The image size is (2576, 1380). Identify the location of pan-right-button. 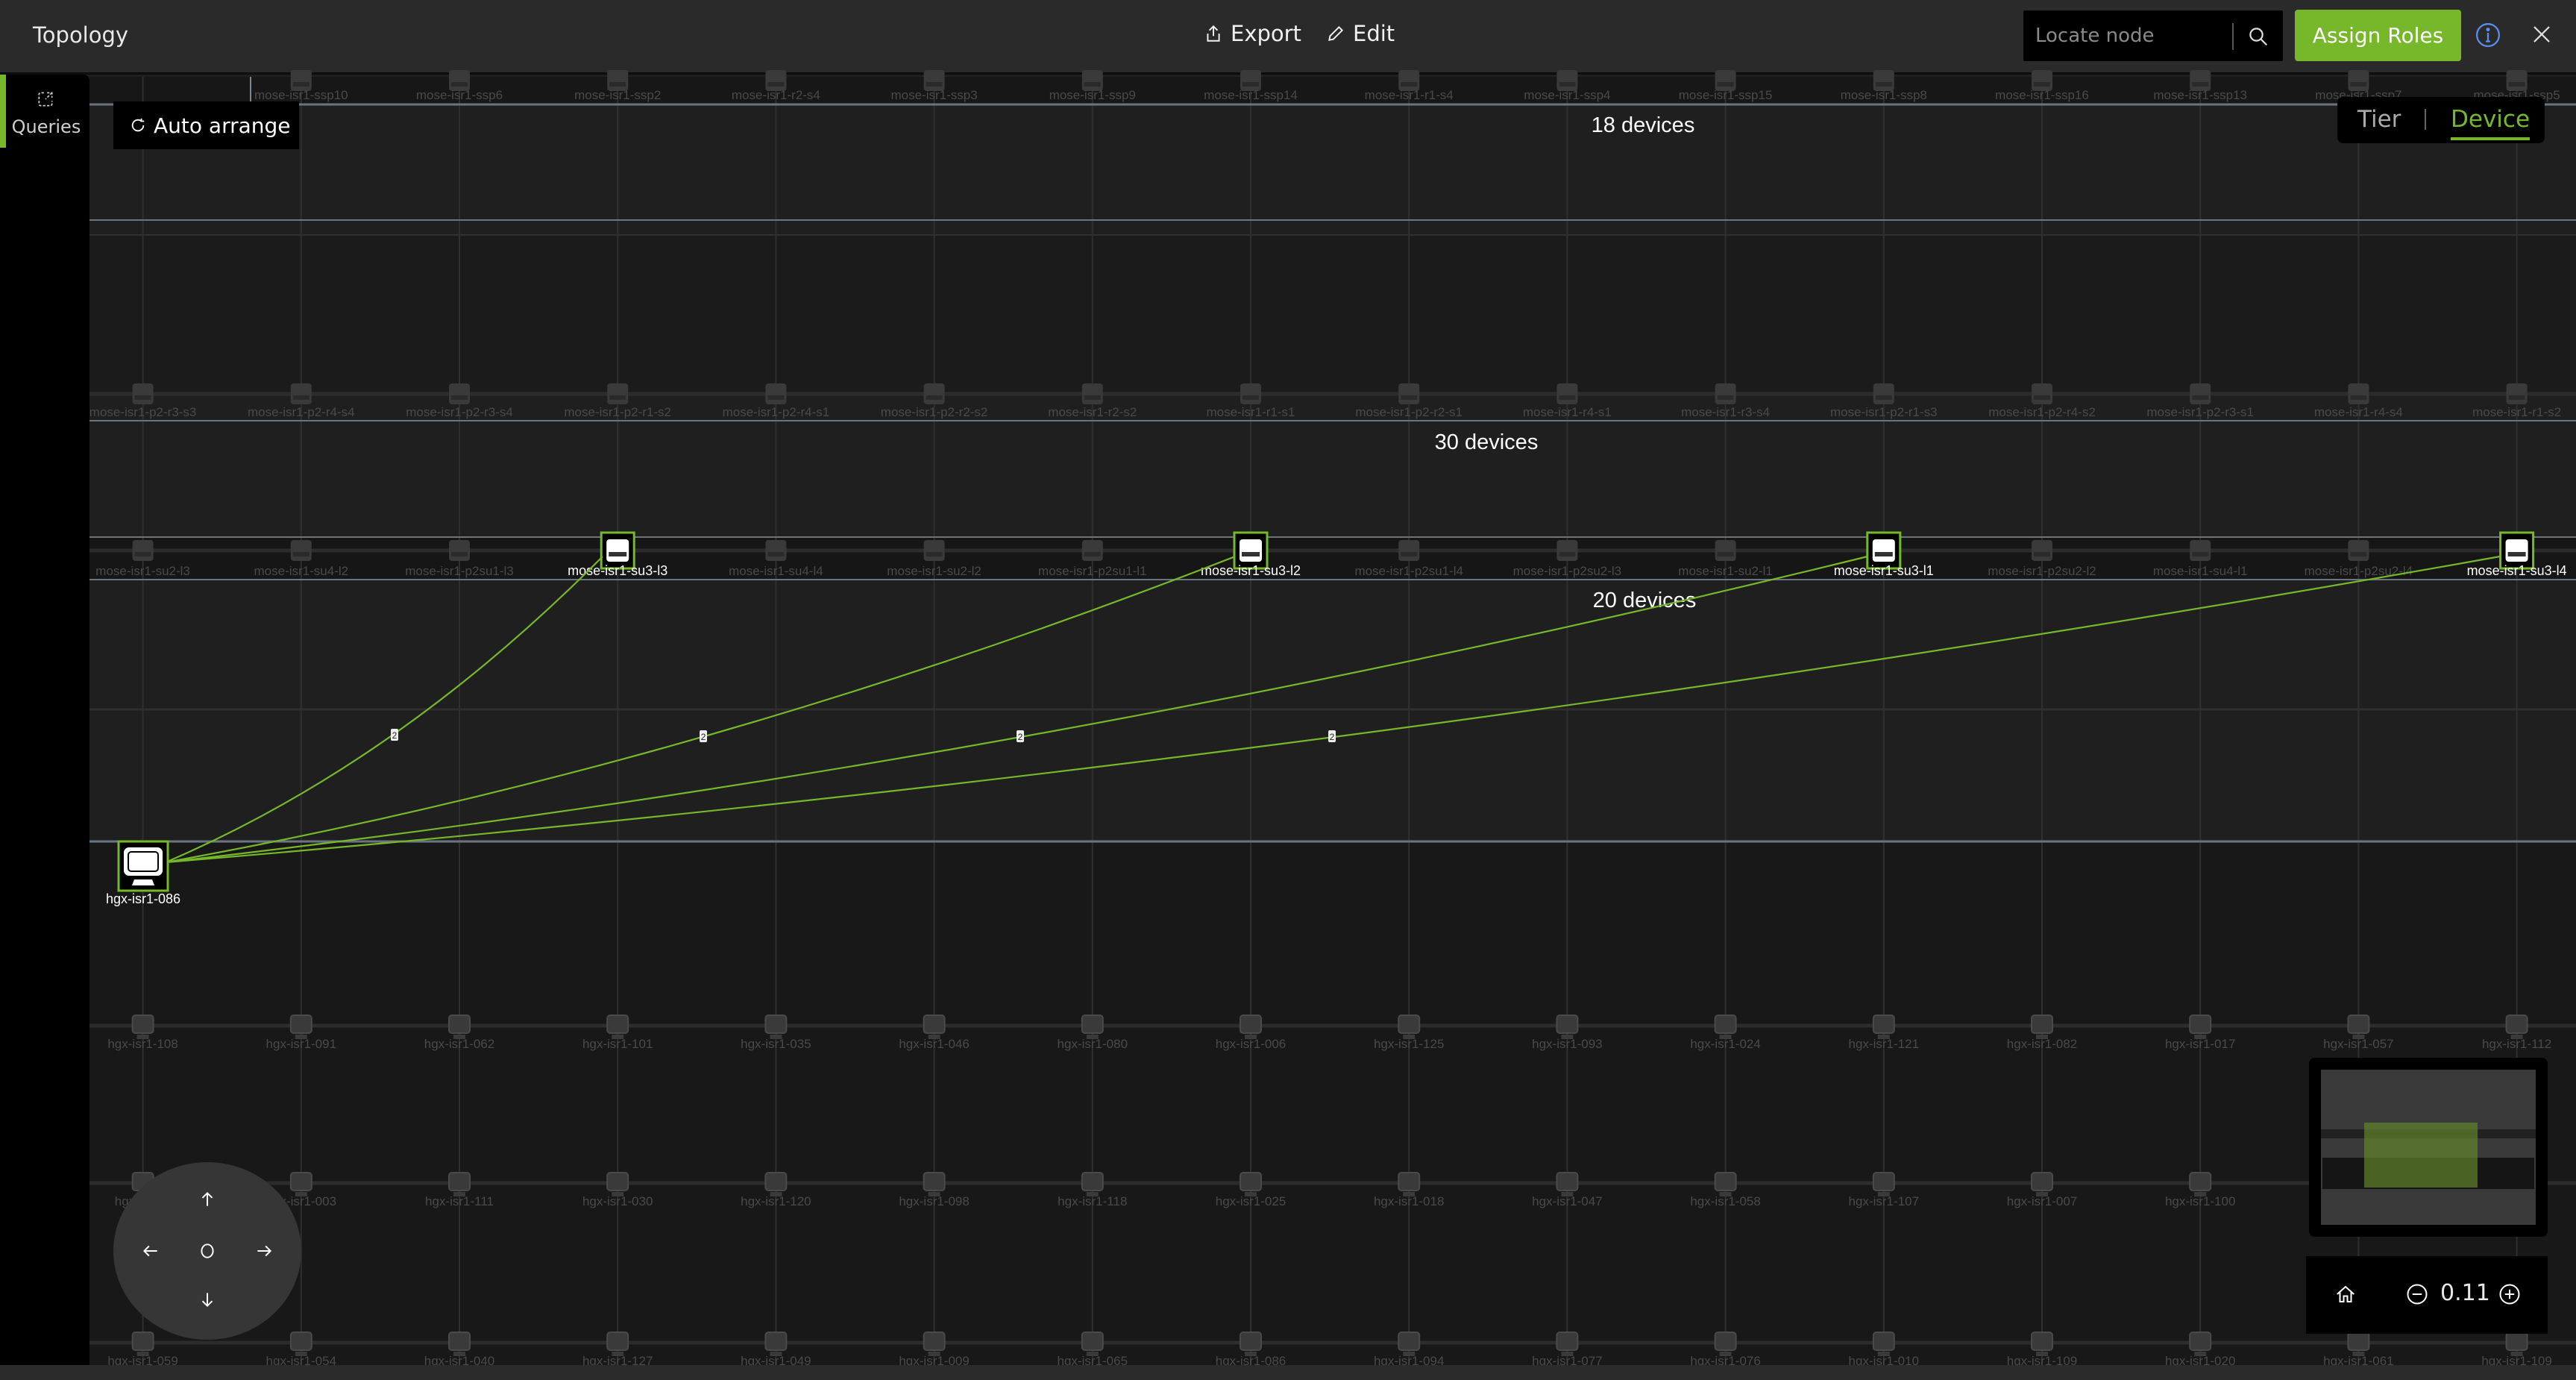
(264, 1251).